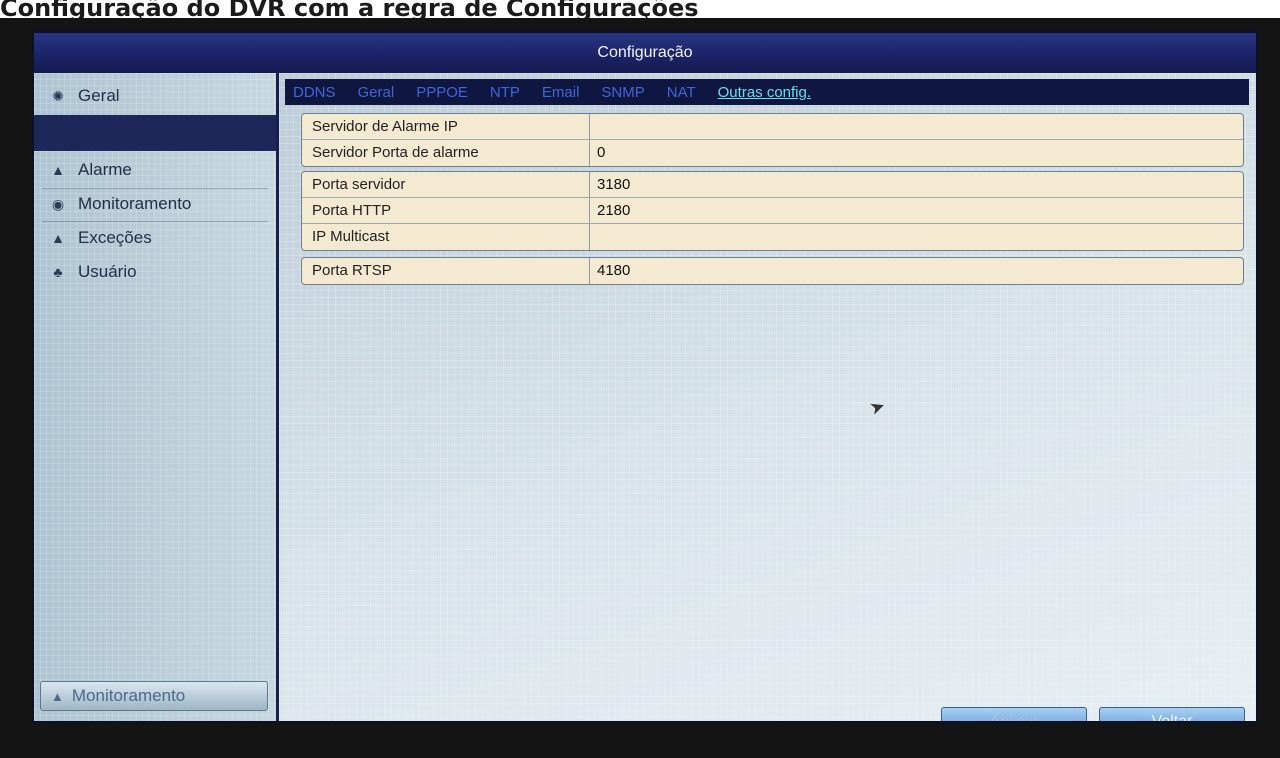  What do you see at coordinates (916, 271) in the screenshot?
I see `rtsp-port-input: 4180` at bounding box center [916, 271].